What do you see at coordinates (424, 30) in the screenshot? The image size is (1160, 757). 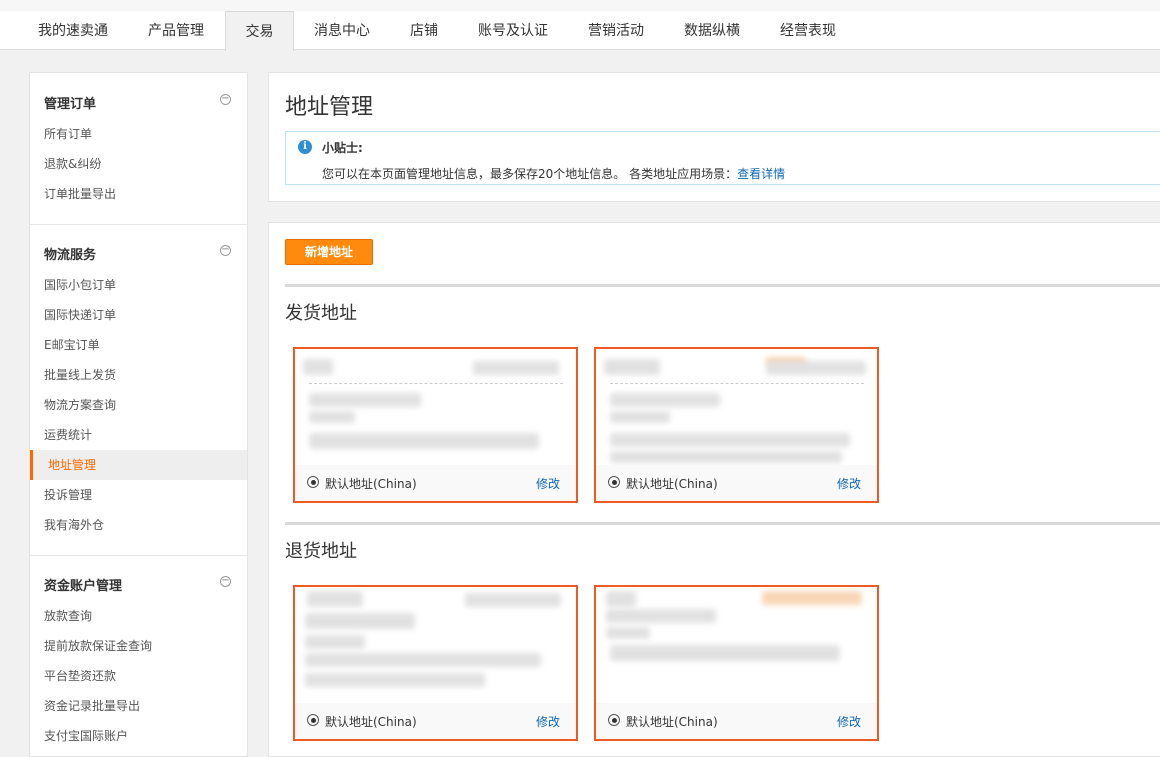 I see `tab-store: 店铺` at bounding box center [424, 30].